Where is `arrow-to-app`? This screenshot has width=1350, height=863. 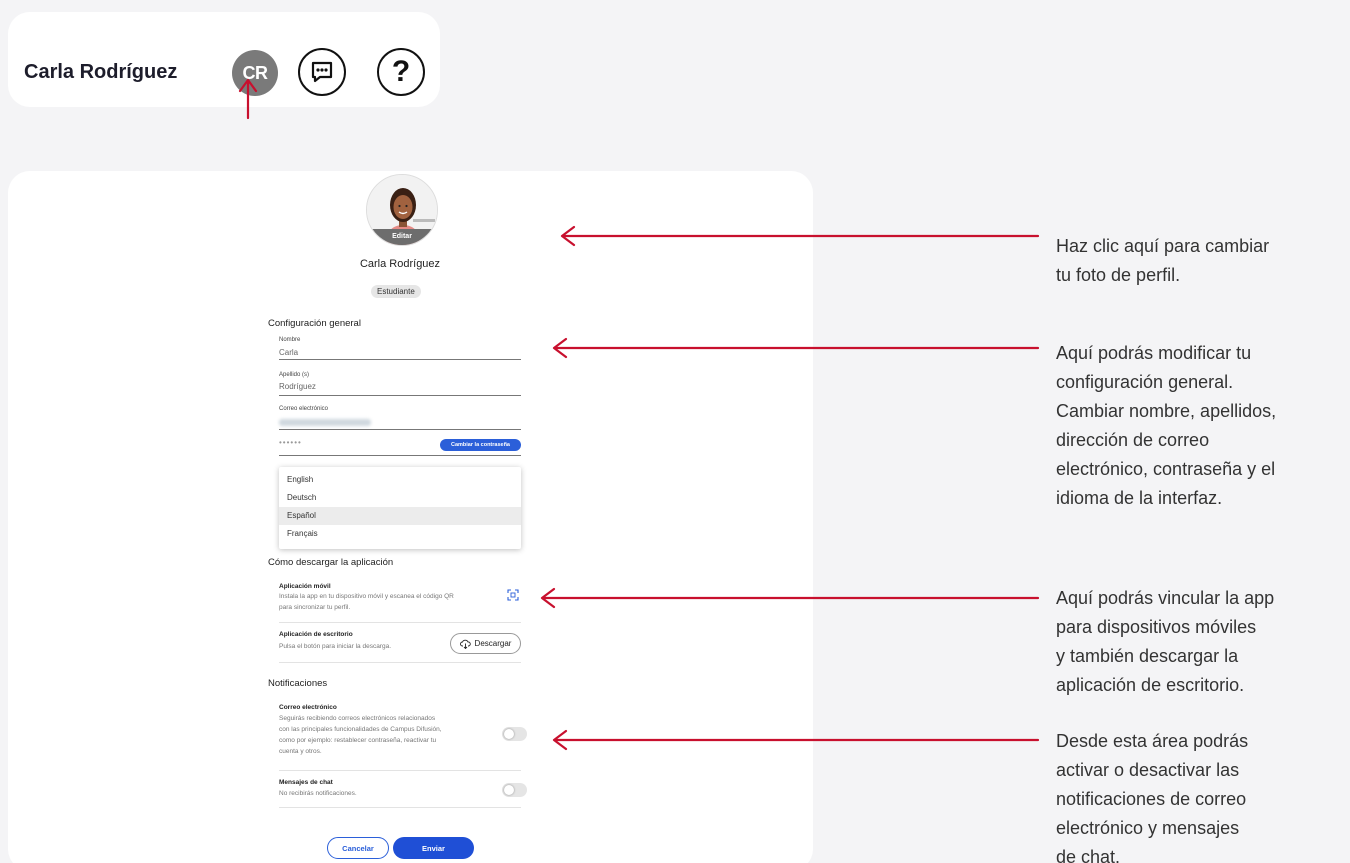 arrow-to-app is located at coordinates (790, 598).